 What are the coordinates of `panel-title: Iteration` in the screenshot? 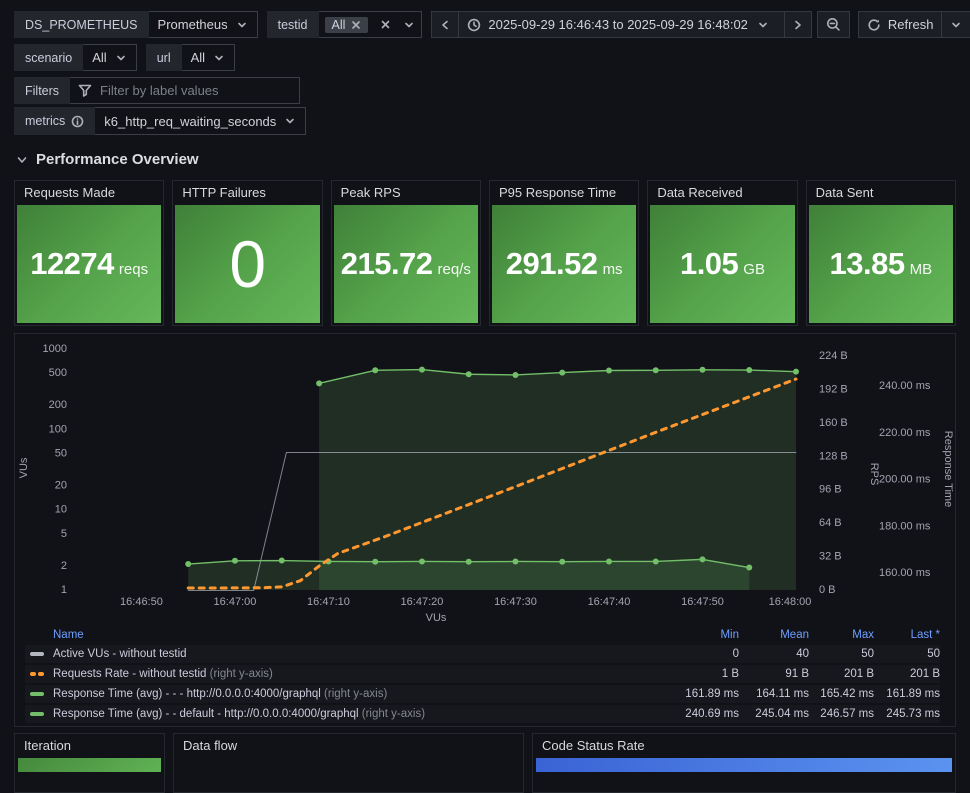 It's located at (89, 745).